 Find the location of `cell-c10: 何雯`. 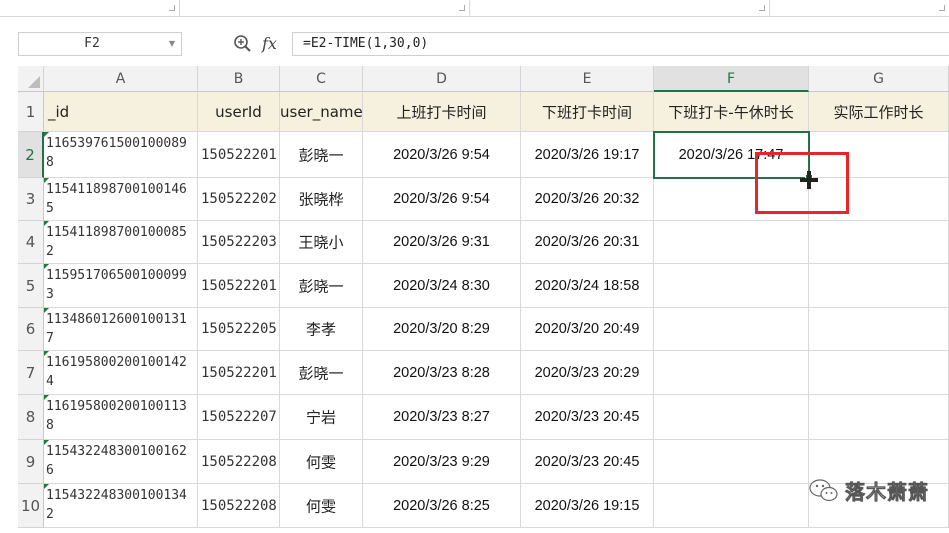

cell-c10: 何雯 is located at coordinates (321, 506).